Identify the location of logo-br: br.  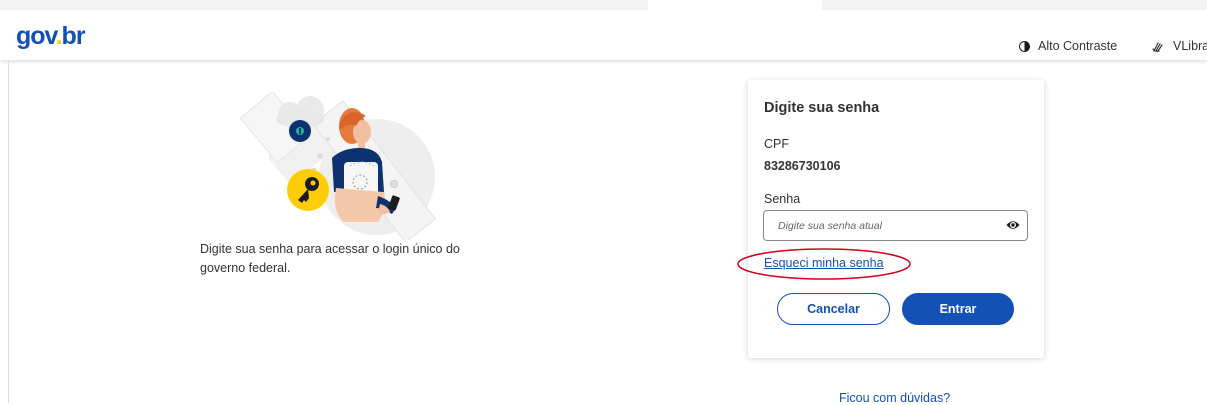
(73, 36).